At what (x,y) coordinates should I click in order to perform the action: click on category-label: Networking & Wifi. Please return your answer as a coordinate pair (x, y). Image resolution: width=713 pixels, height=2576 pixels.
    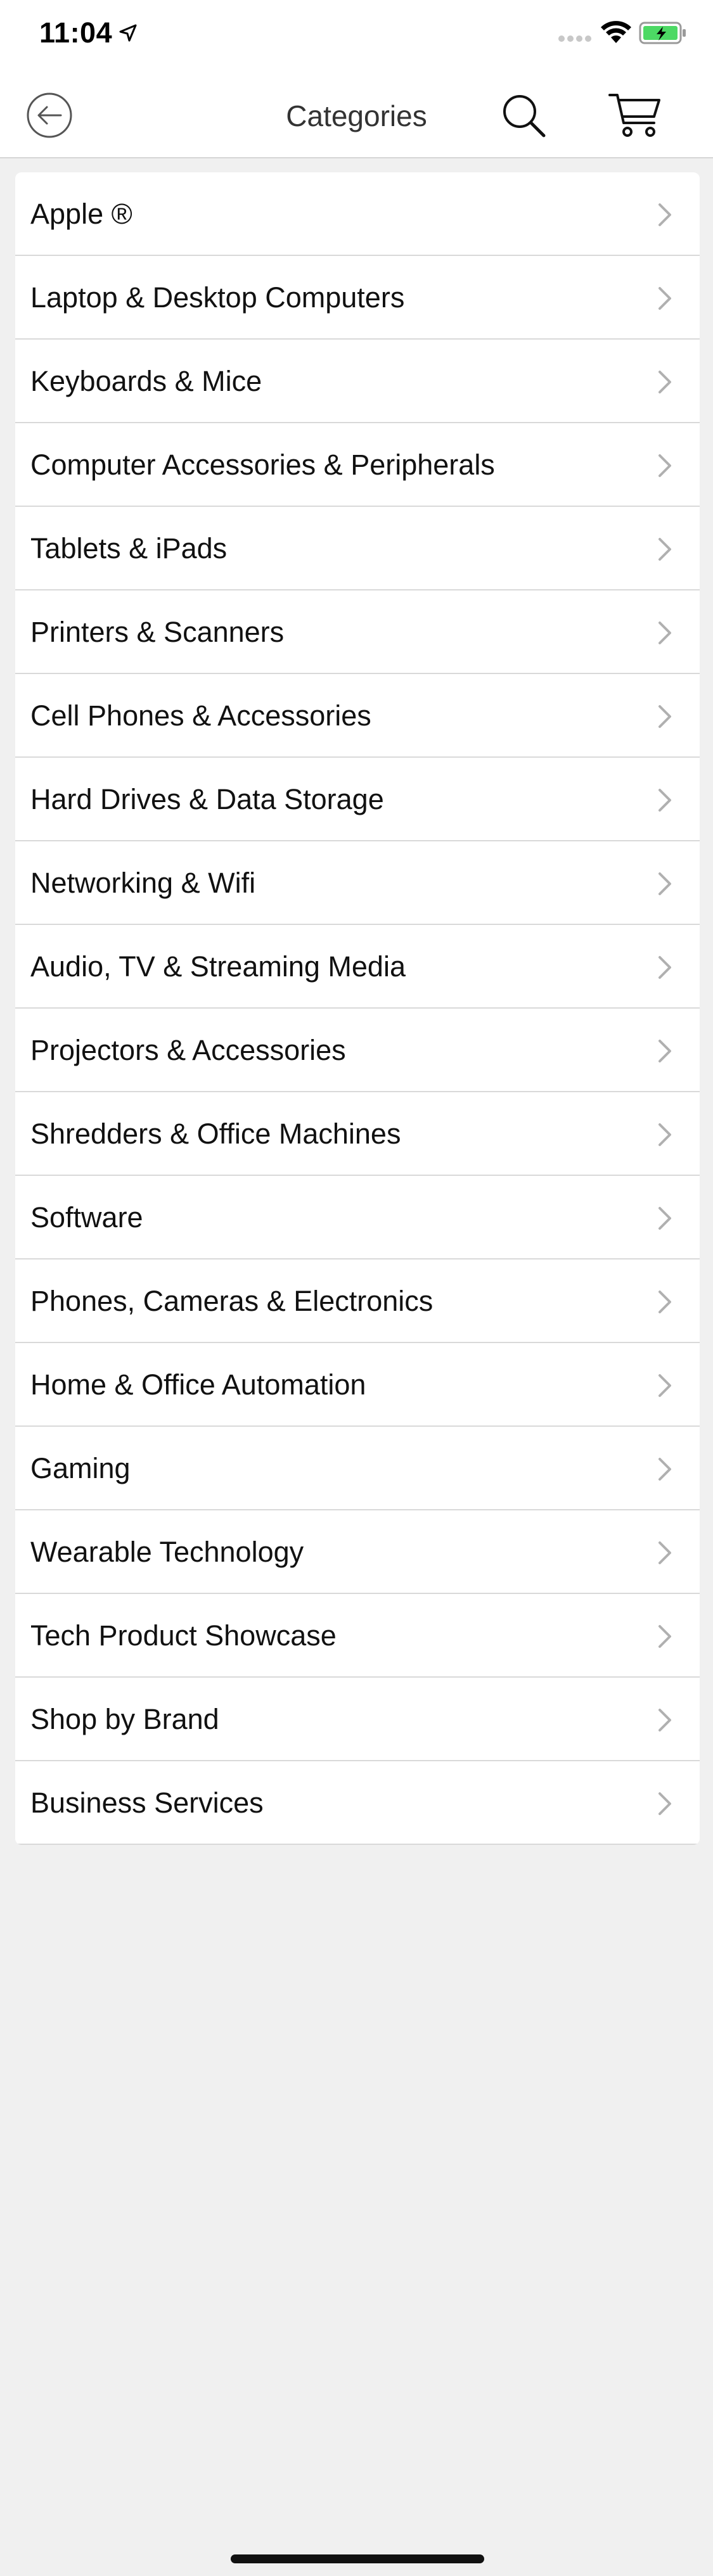
    Looking at the image, I should click on (143, 883).